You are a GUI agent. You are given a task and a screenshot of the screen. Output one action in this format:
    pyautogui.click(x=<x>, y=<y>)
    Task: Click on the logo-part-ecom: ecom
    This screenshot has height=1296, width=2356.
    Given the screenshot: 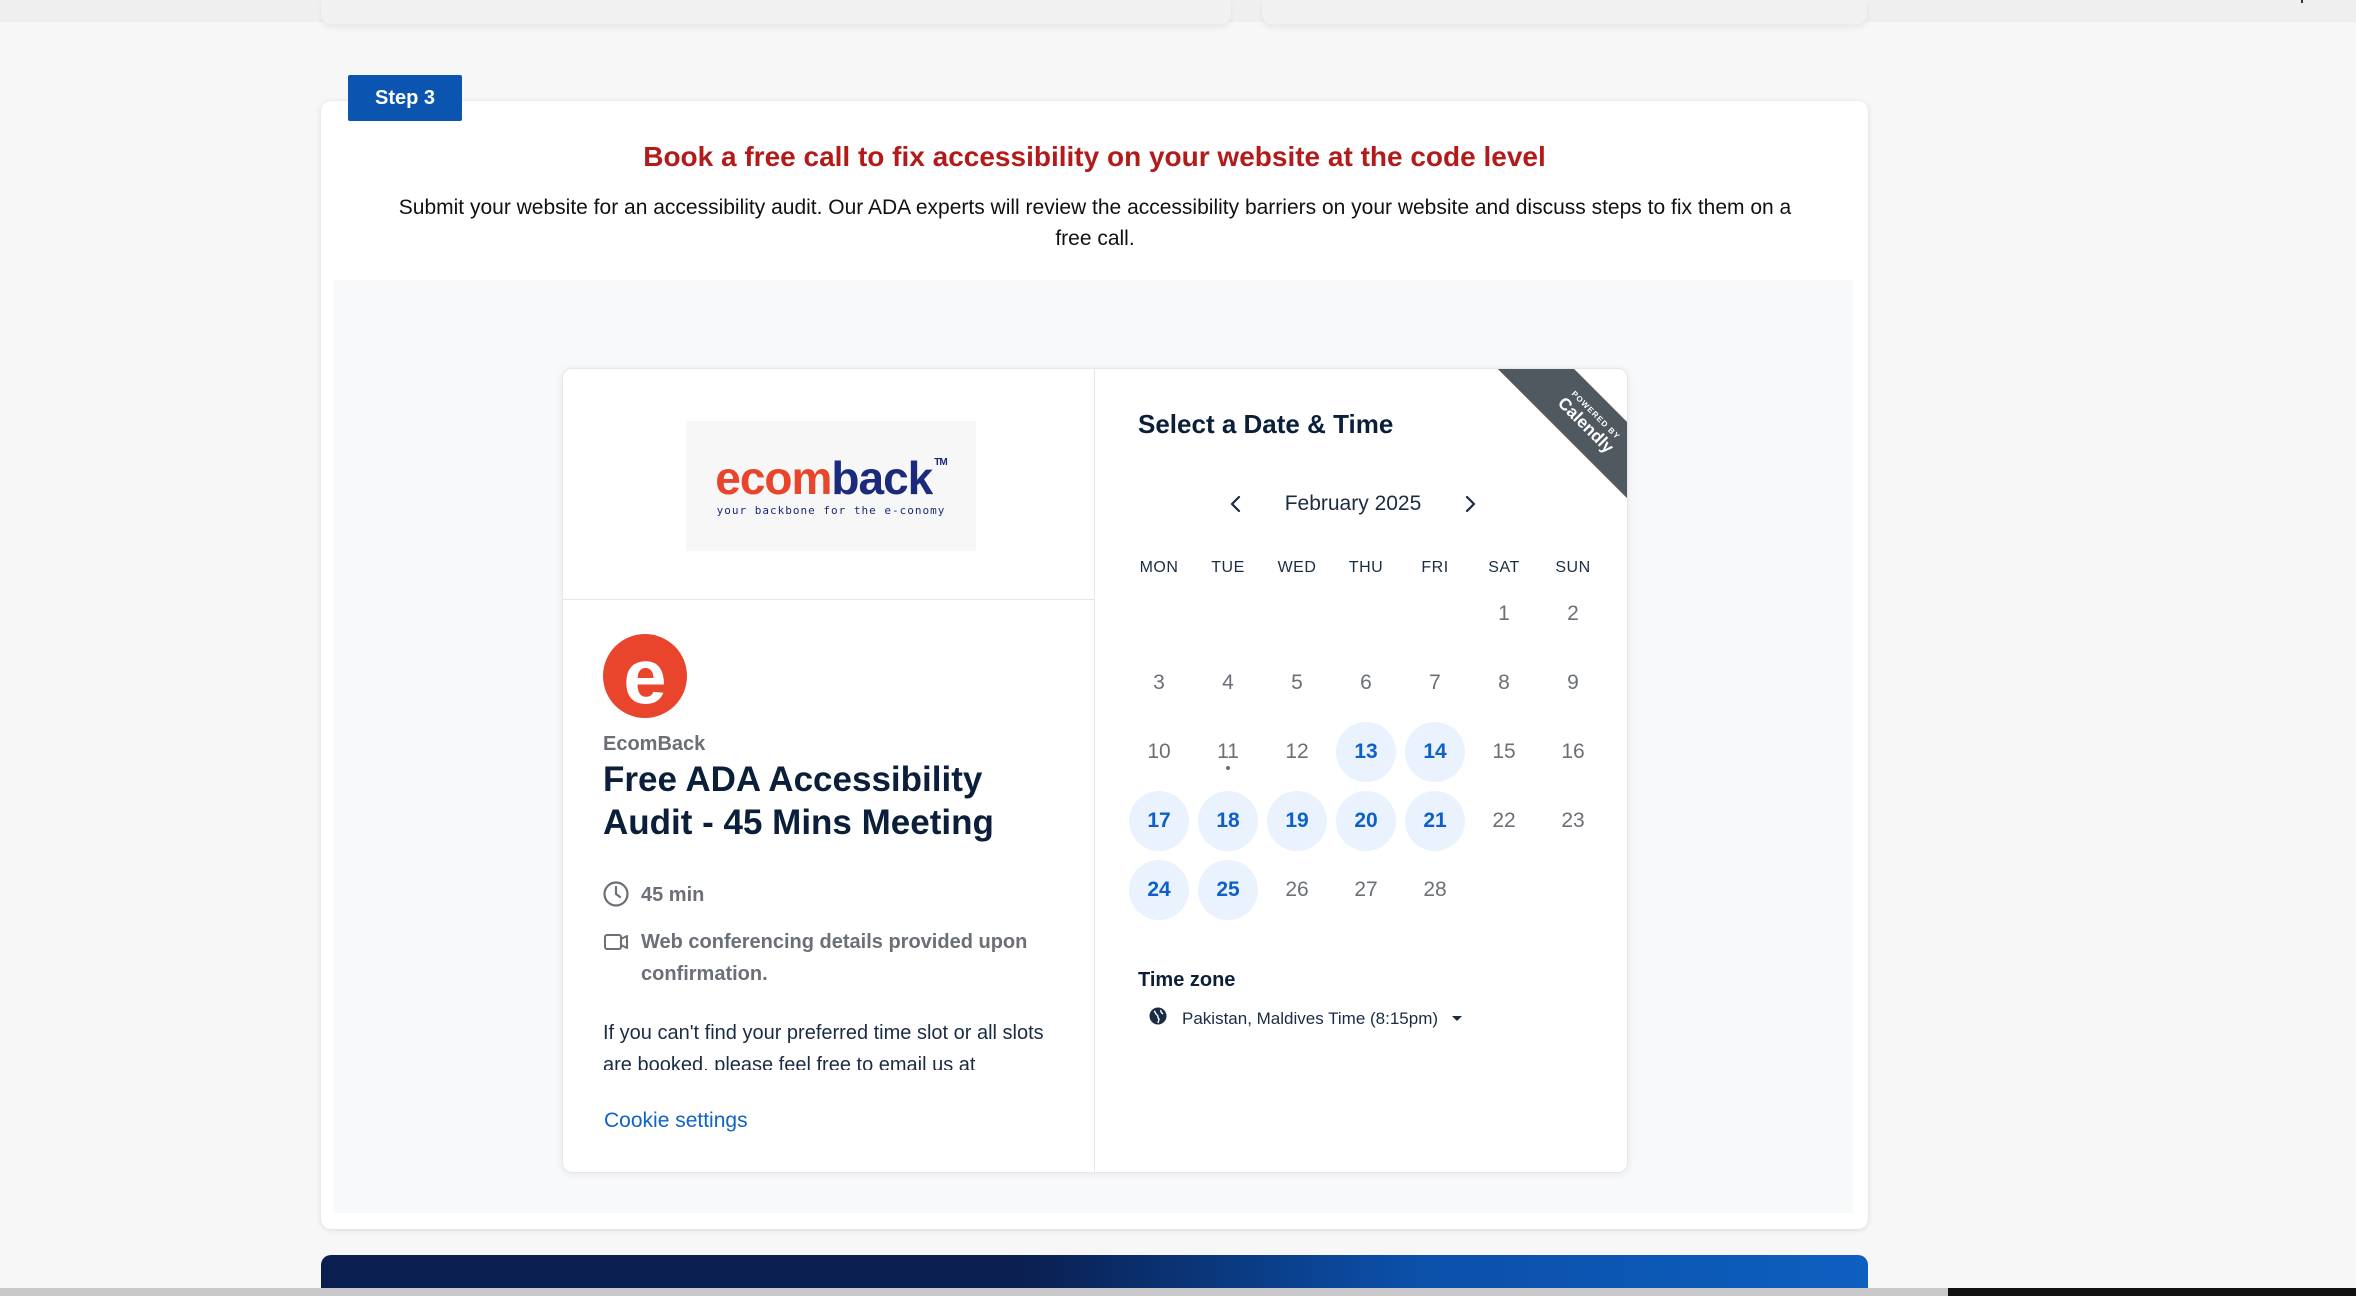 What is the action you would take?
    pyautogui.click(x=773, y=477)
    